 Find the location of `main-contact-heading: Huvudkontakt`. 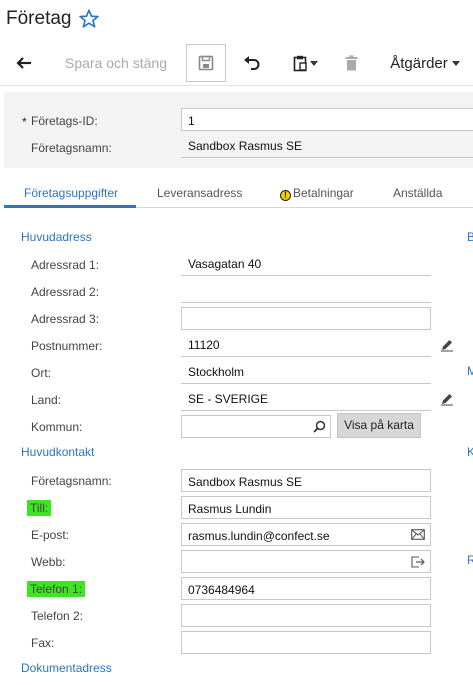

main-contact-heading: Huvudkontakt is located at coordinates (58, 452).